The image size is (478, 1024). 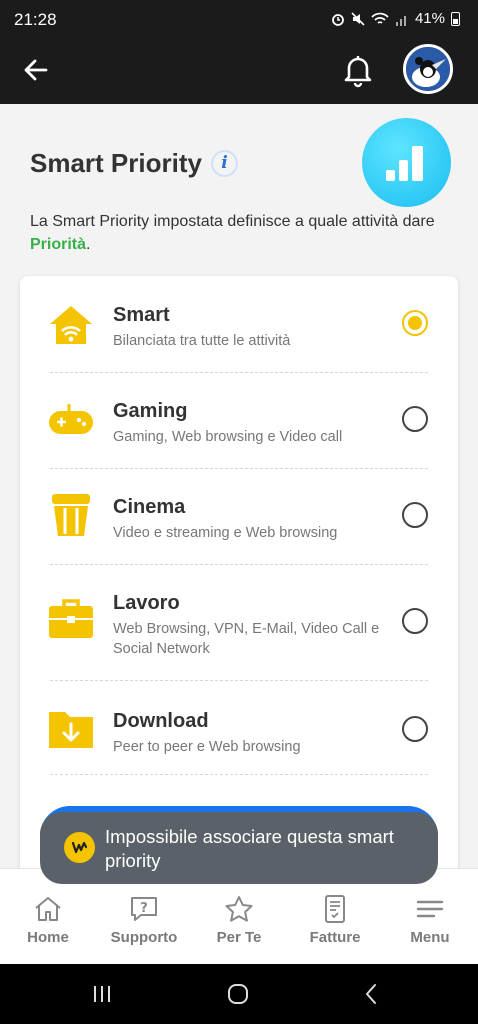 I want to click on radio-download, so click(x=415, y=729).